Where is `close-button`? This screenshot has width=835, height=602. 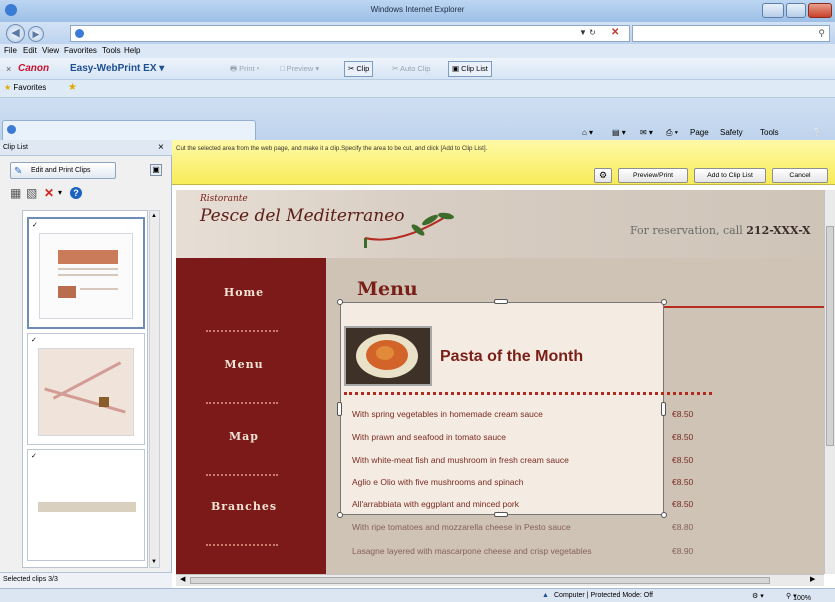 close-button is located at coordinates (820, 10).